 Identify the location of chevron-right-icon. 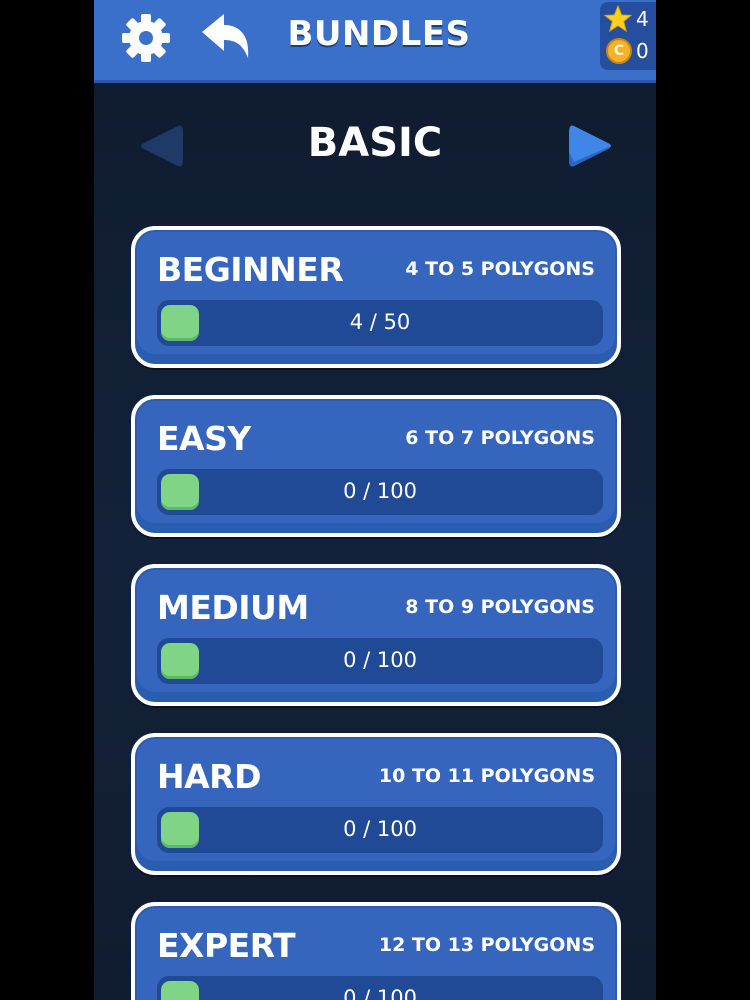
(590, 146).